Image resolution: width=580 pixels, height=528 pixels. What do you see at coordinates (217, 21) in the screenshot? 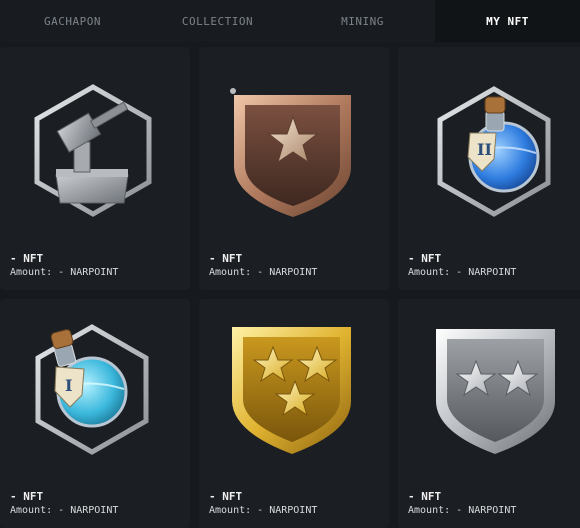
I see `tab-collection: COLLECTION` at bounding box center [217, 21].